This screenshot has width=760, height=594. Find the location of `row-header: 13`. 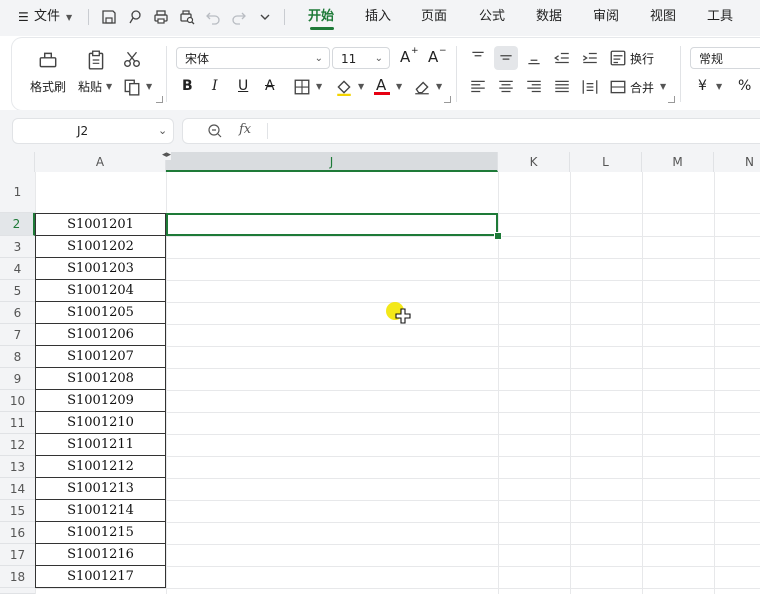

row-header: 13 is located at coordinates (17, 467).